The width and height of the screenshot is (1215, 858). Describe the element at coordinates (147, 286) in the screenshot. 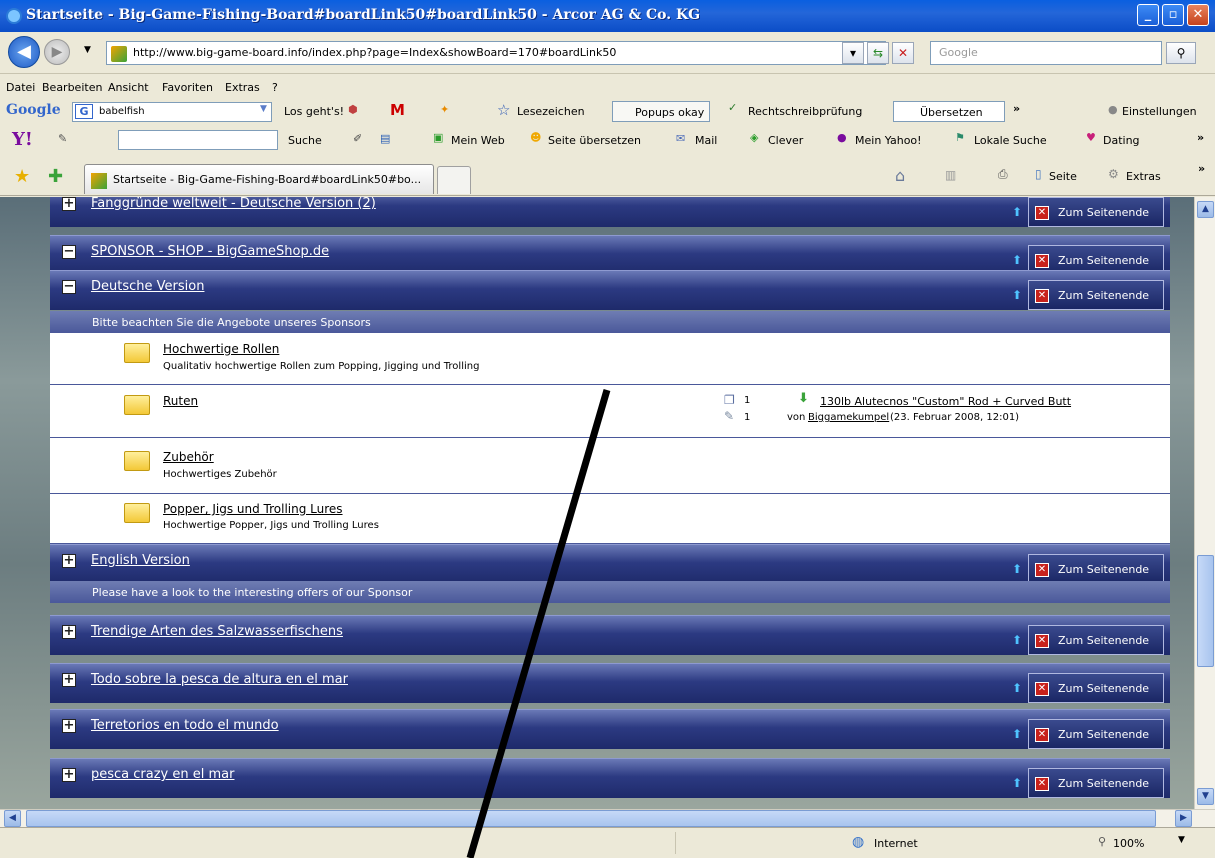

I see `category-link: Deutsche Version` at that location.